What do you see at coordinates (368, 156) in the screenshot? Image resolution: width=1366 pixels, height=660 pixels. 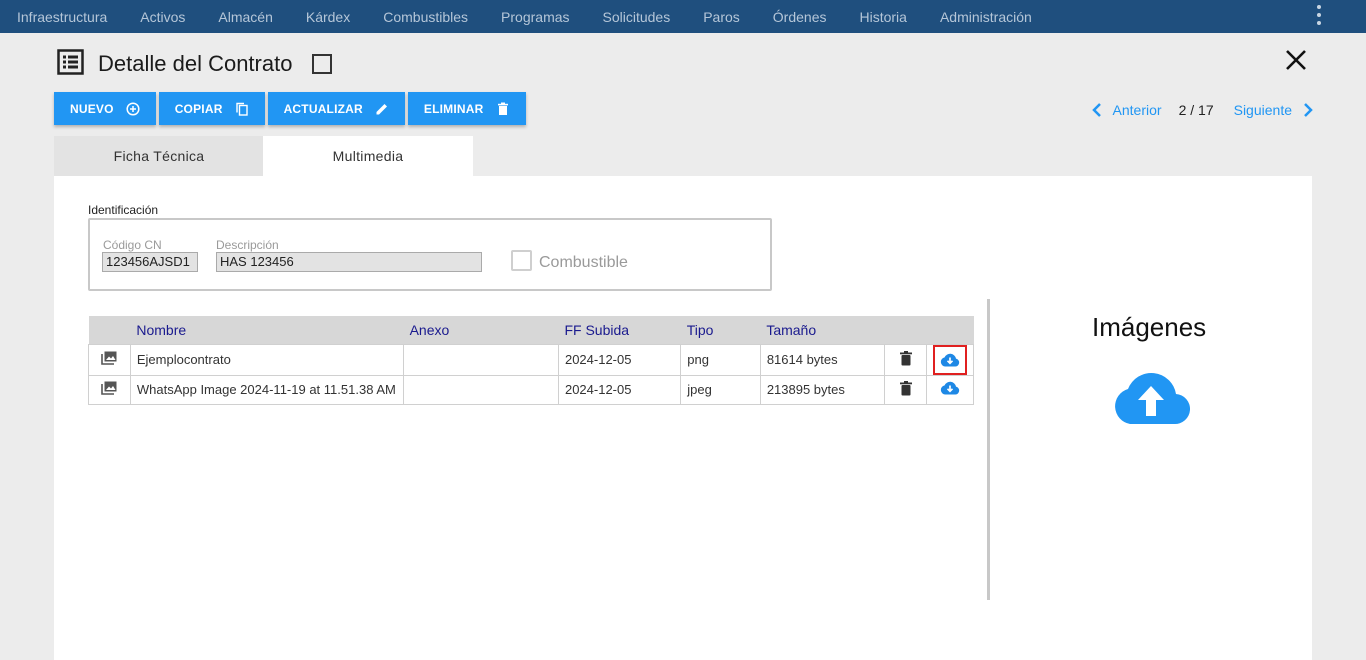 I see `tab-multimedia: Multimedia` at bounding box center [368, 156].